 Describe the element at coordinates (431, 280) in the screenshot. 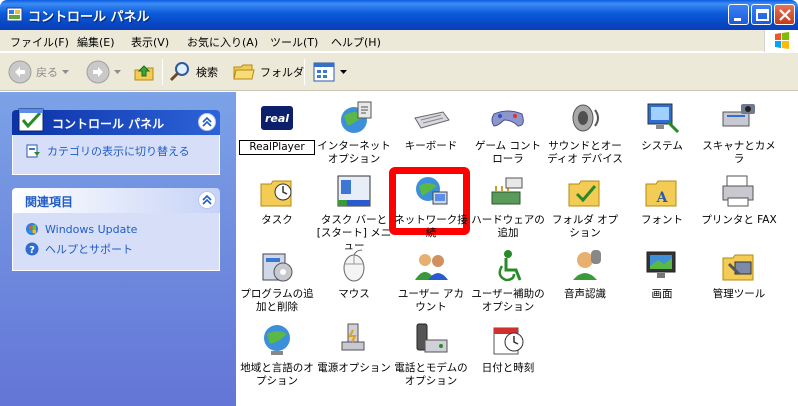

I see `cp-item-user-accounts: ユーザー アカウント` at that location.